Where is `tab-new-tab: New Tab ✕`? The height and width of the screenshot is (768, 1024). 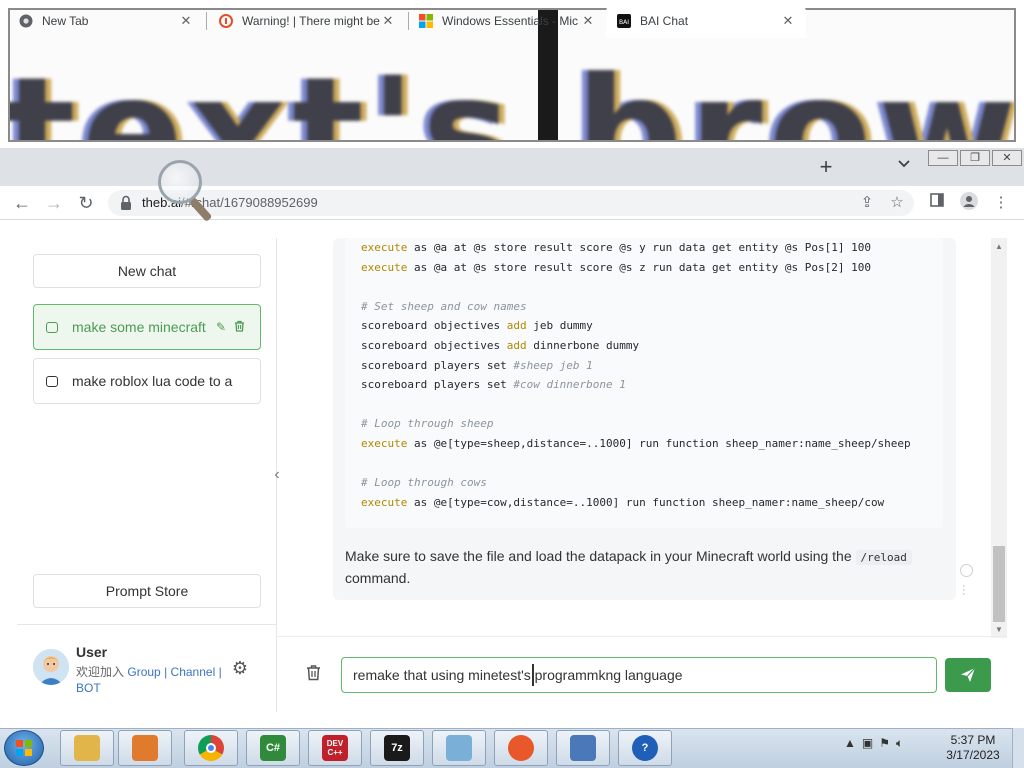 tab-new-tab: New Tab ✕ is located at coordinates (106, 21).